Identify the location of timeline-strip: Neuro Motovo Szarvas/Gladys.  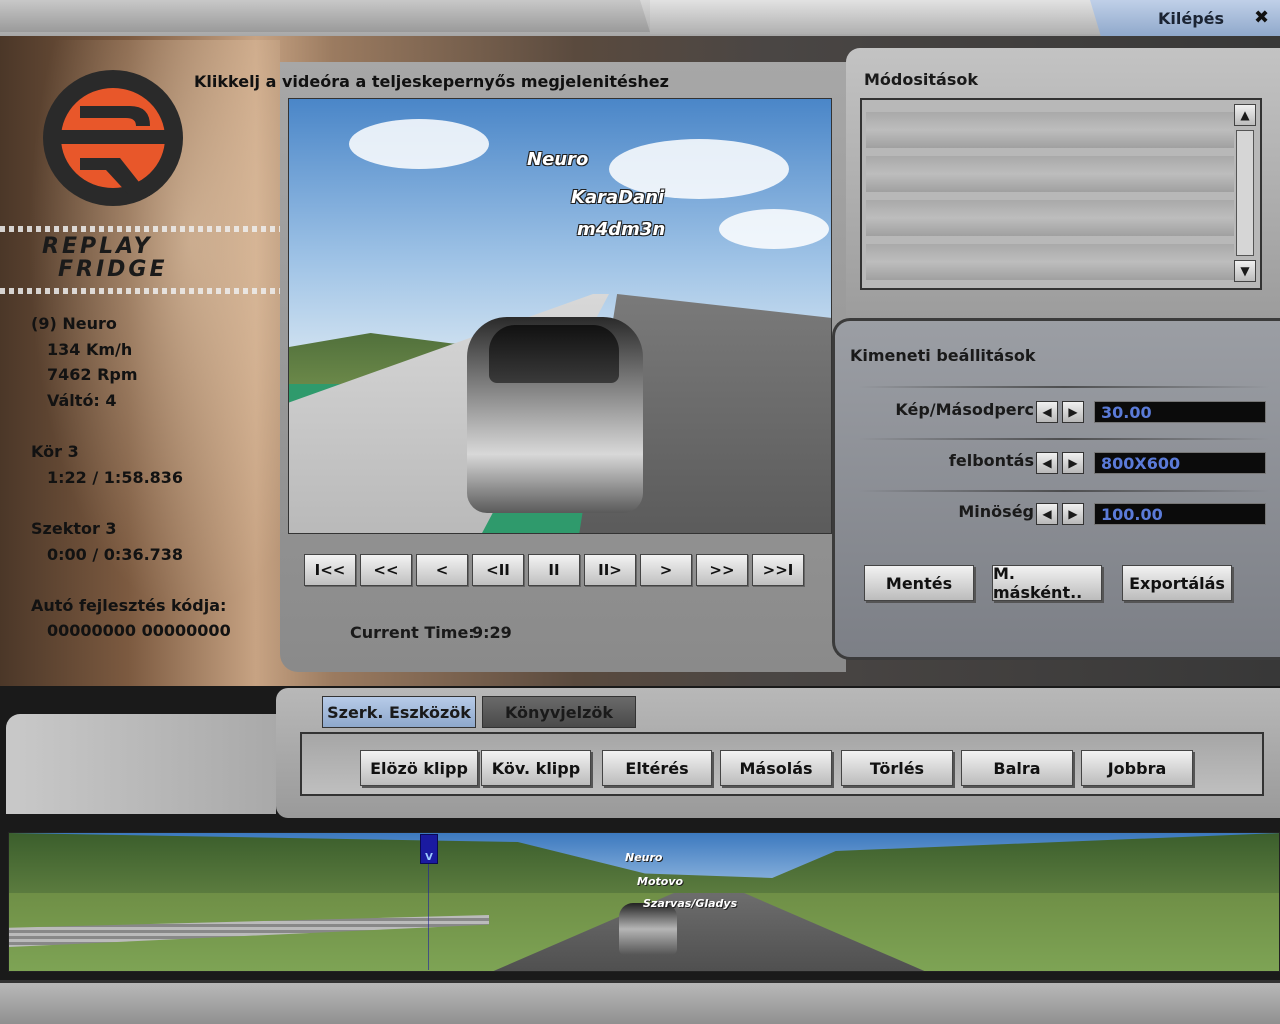
(644, 902).